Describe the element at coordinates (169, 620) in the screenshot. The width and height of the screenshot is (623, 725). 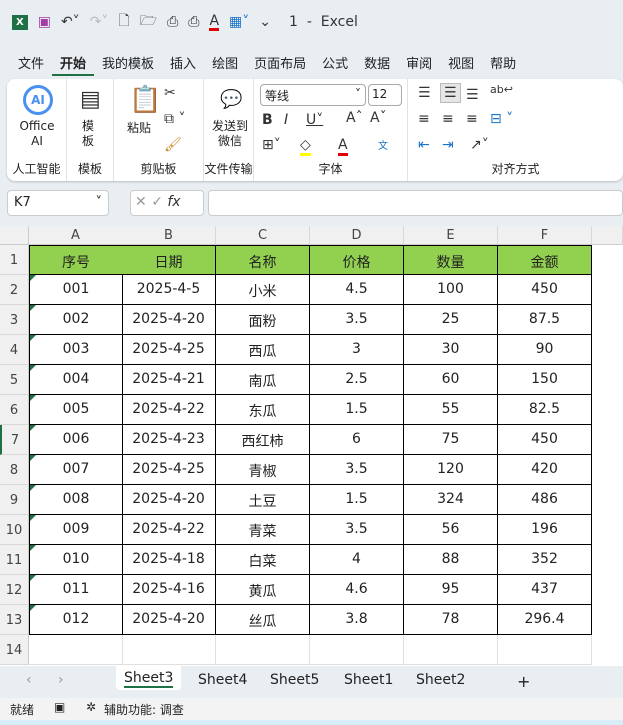
I see `cell: 2025-4-20` at that location.